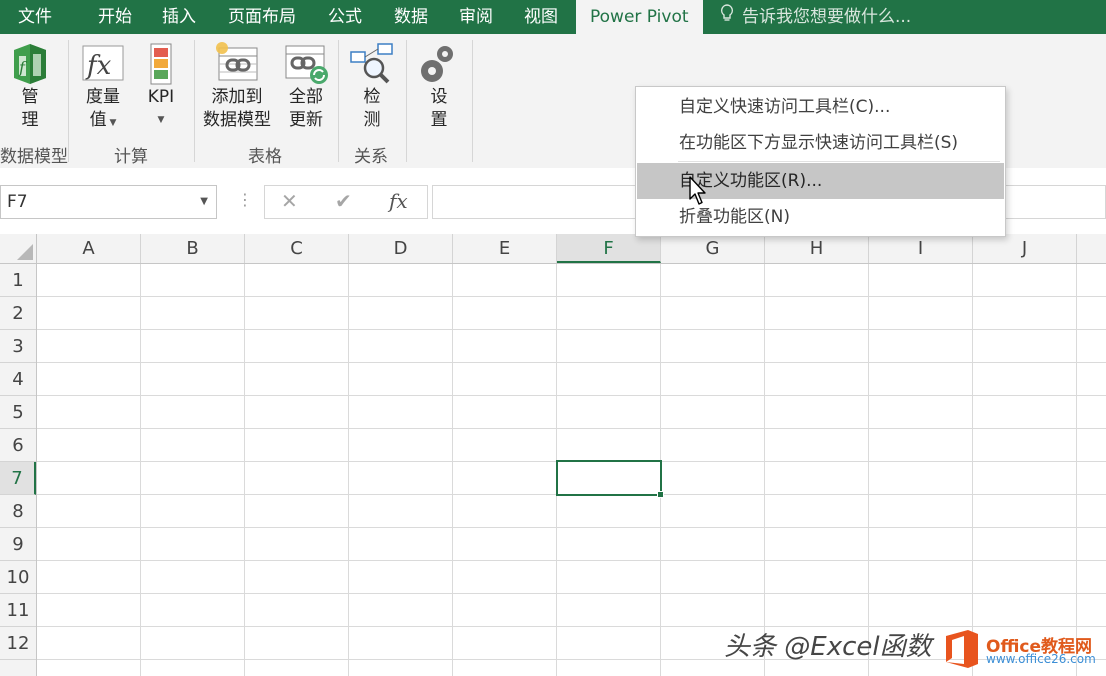 The height and width of the screenshot is (676, 1106). What do you see at coordinates (103, 97) in the screenshot?
I see `measures-label-1: 度量` at bounding box center [103, 97].